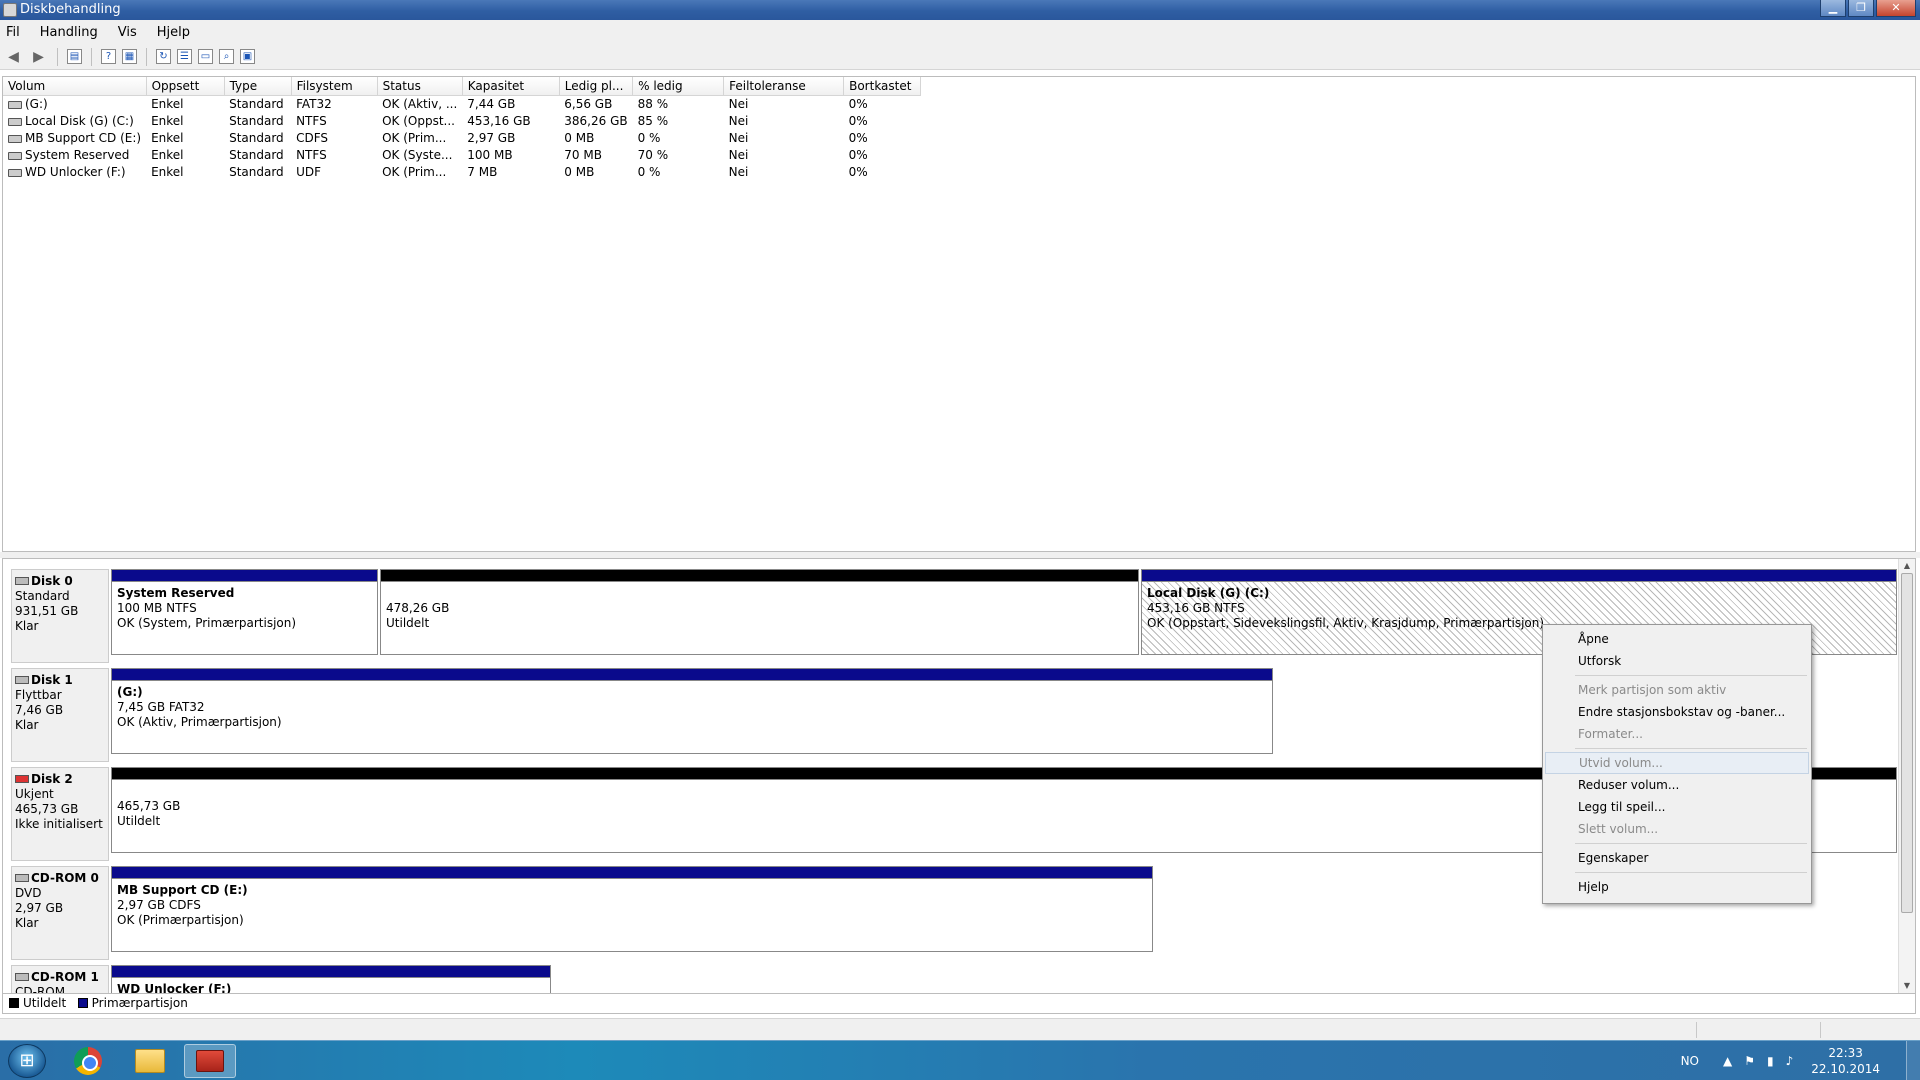 The height and width of the screenshot is (1080, 1920). Describe the element at coordinates (858, 171) in the screenshot. I see `cell: 0%` at that location.